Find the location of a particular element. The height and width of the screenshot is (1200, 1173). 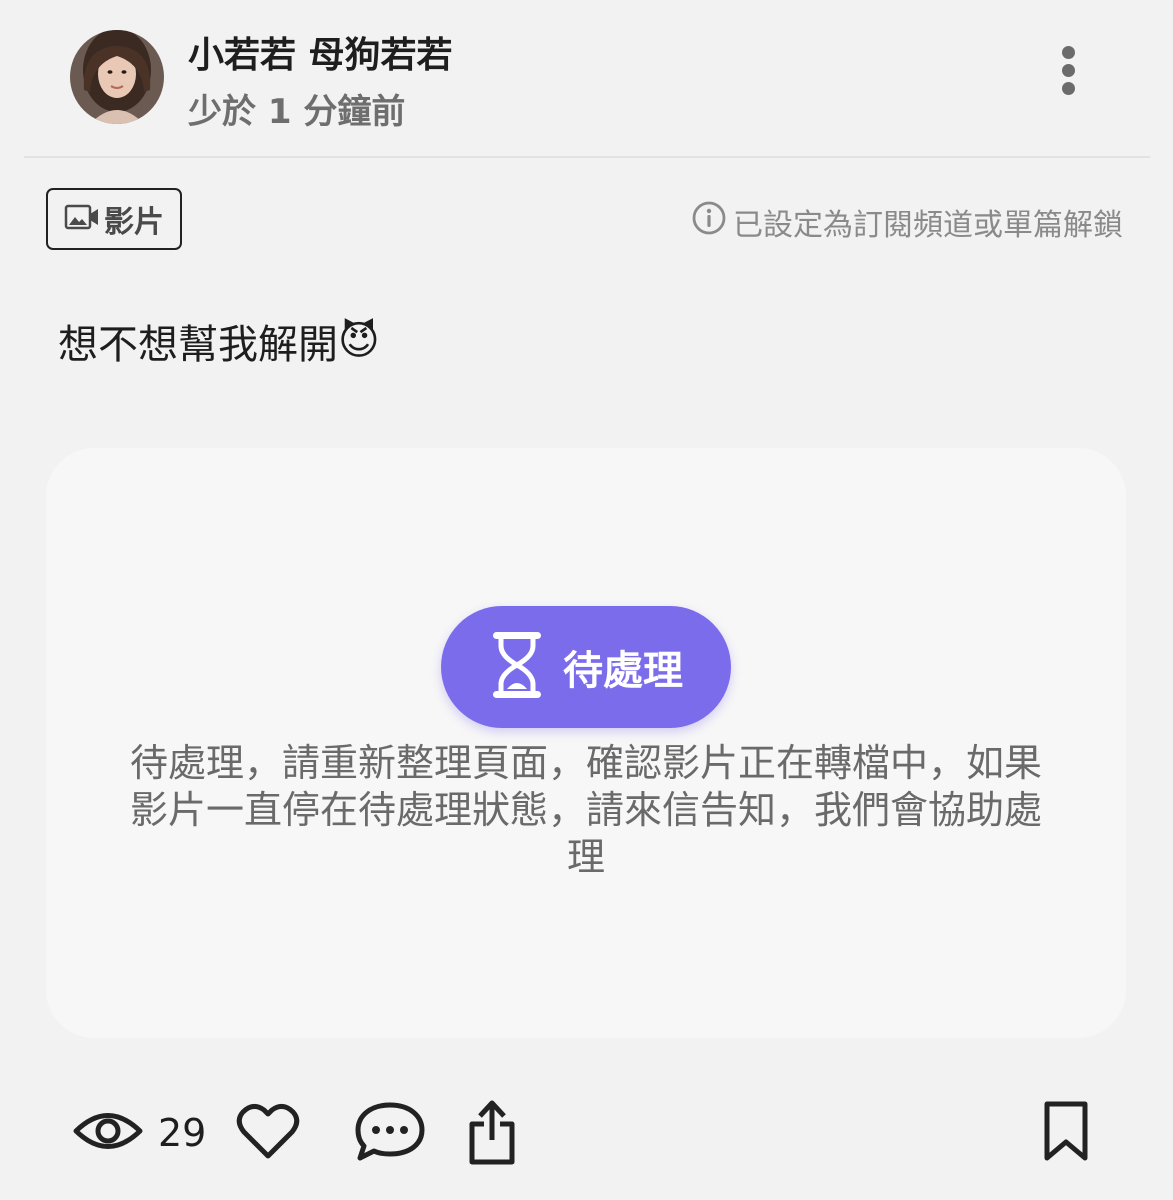

post-action-bar: 29 is located at coordinates (586, 1135).